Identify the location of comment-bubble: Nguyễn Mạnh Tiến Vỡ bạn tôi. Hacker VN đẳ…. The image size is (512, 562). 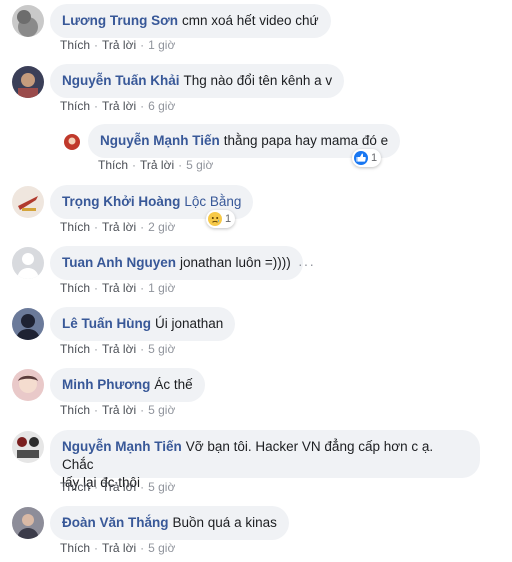
(265, 460).